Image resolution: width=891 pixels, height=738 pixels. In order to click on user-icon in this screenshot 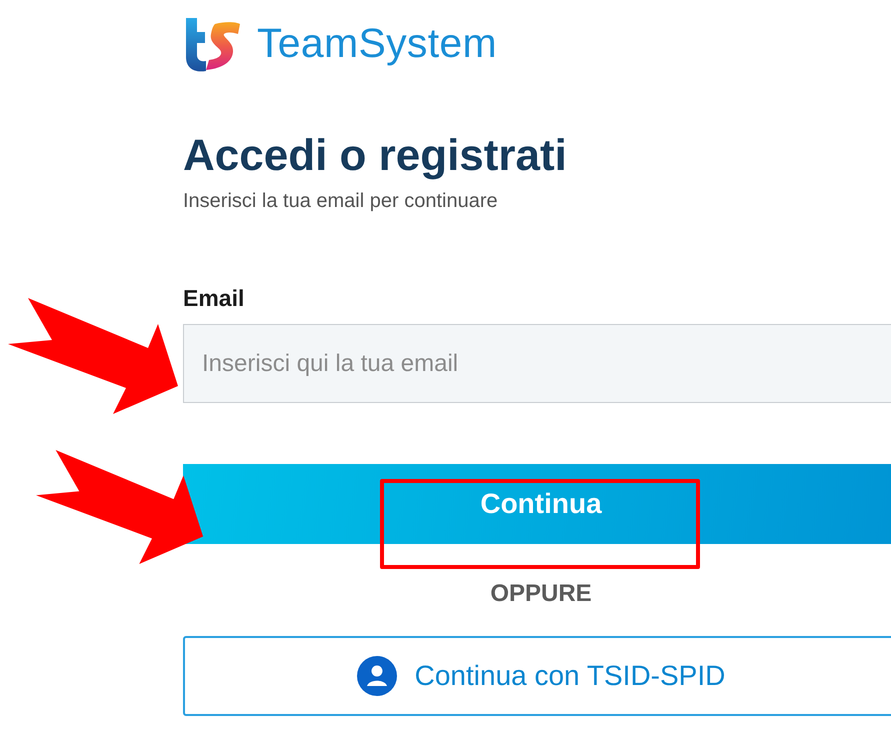, I will do `click(376, 676)`.